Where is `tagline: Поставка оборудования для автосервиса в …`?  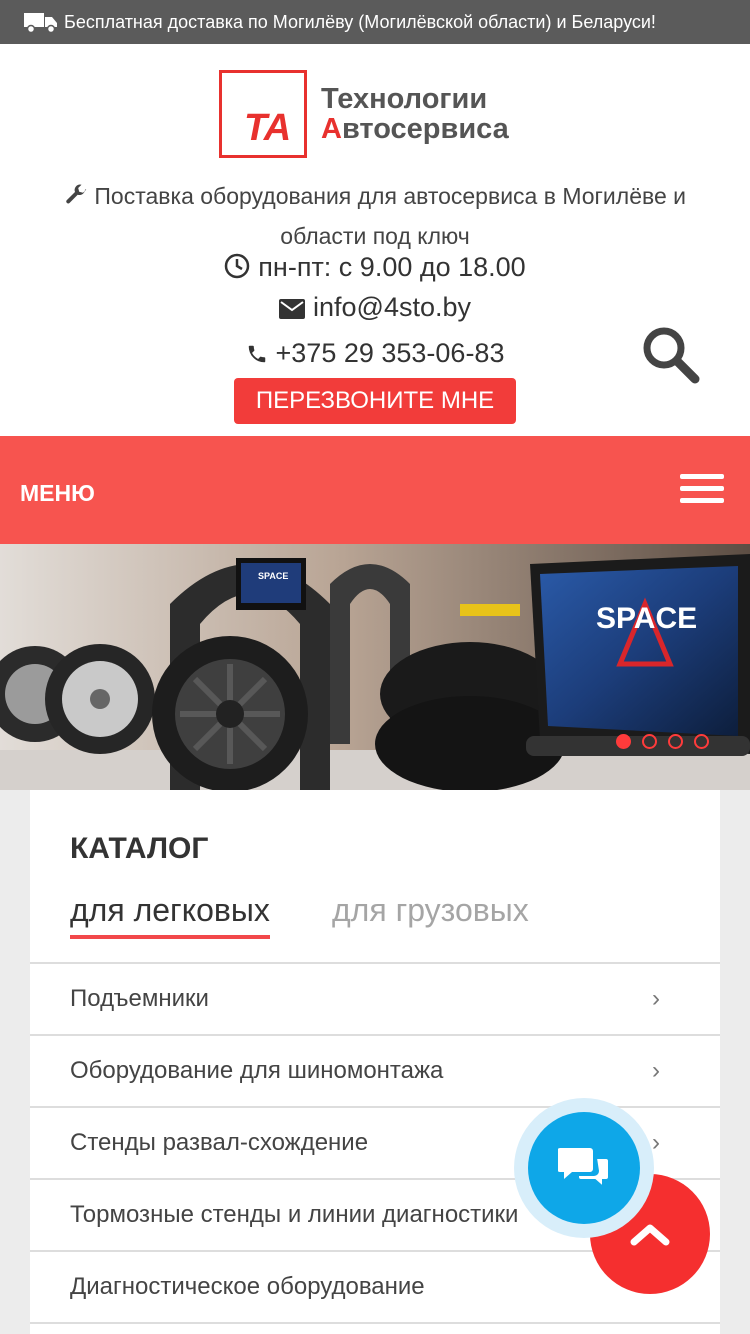 tagline: Поставка оборудования для автосервиса в … is located at coordinates (375, 216).